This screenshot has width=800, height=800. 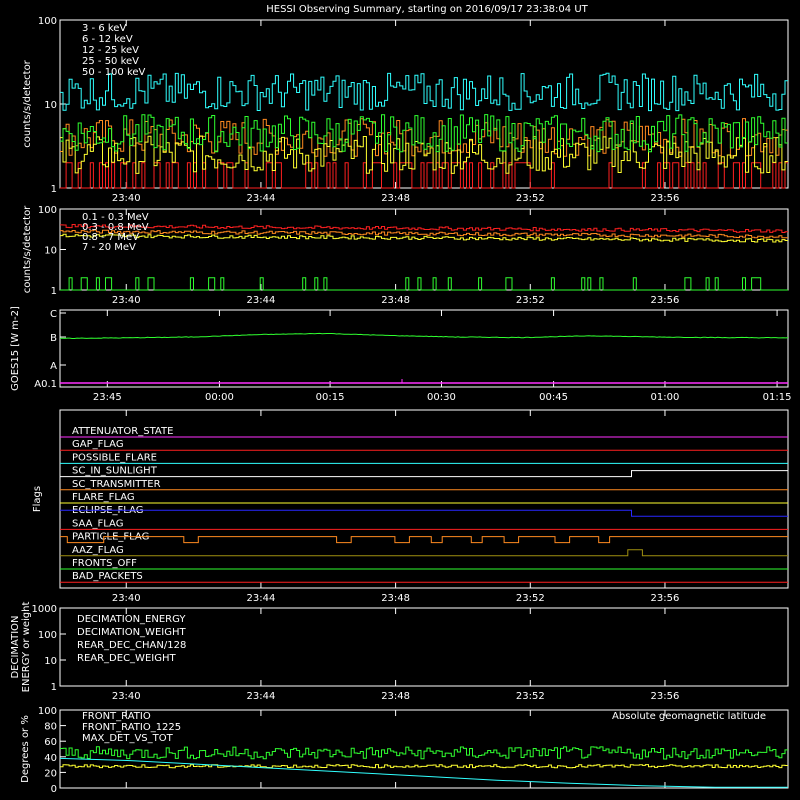 What do you see at coordinates (441, 397) in the screenshot?
I see `goes-xtick-label: 00:30` at bounding box center [441, 397].